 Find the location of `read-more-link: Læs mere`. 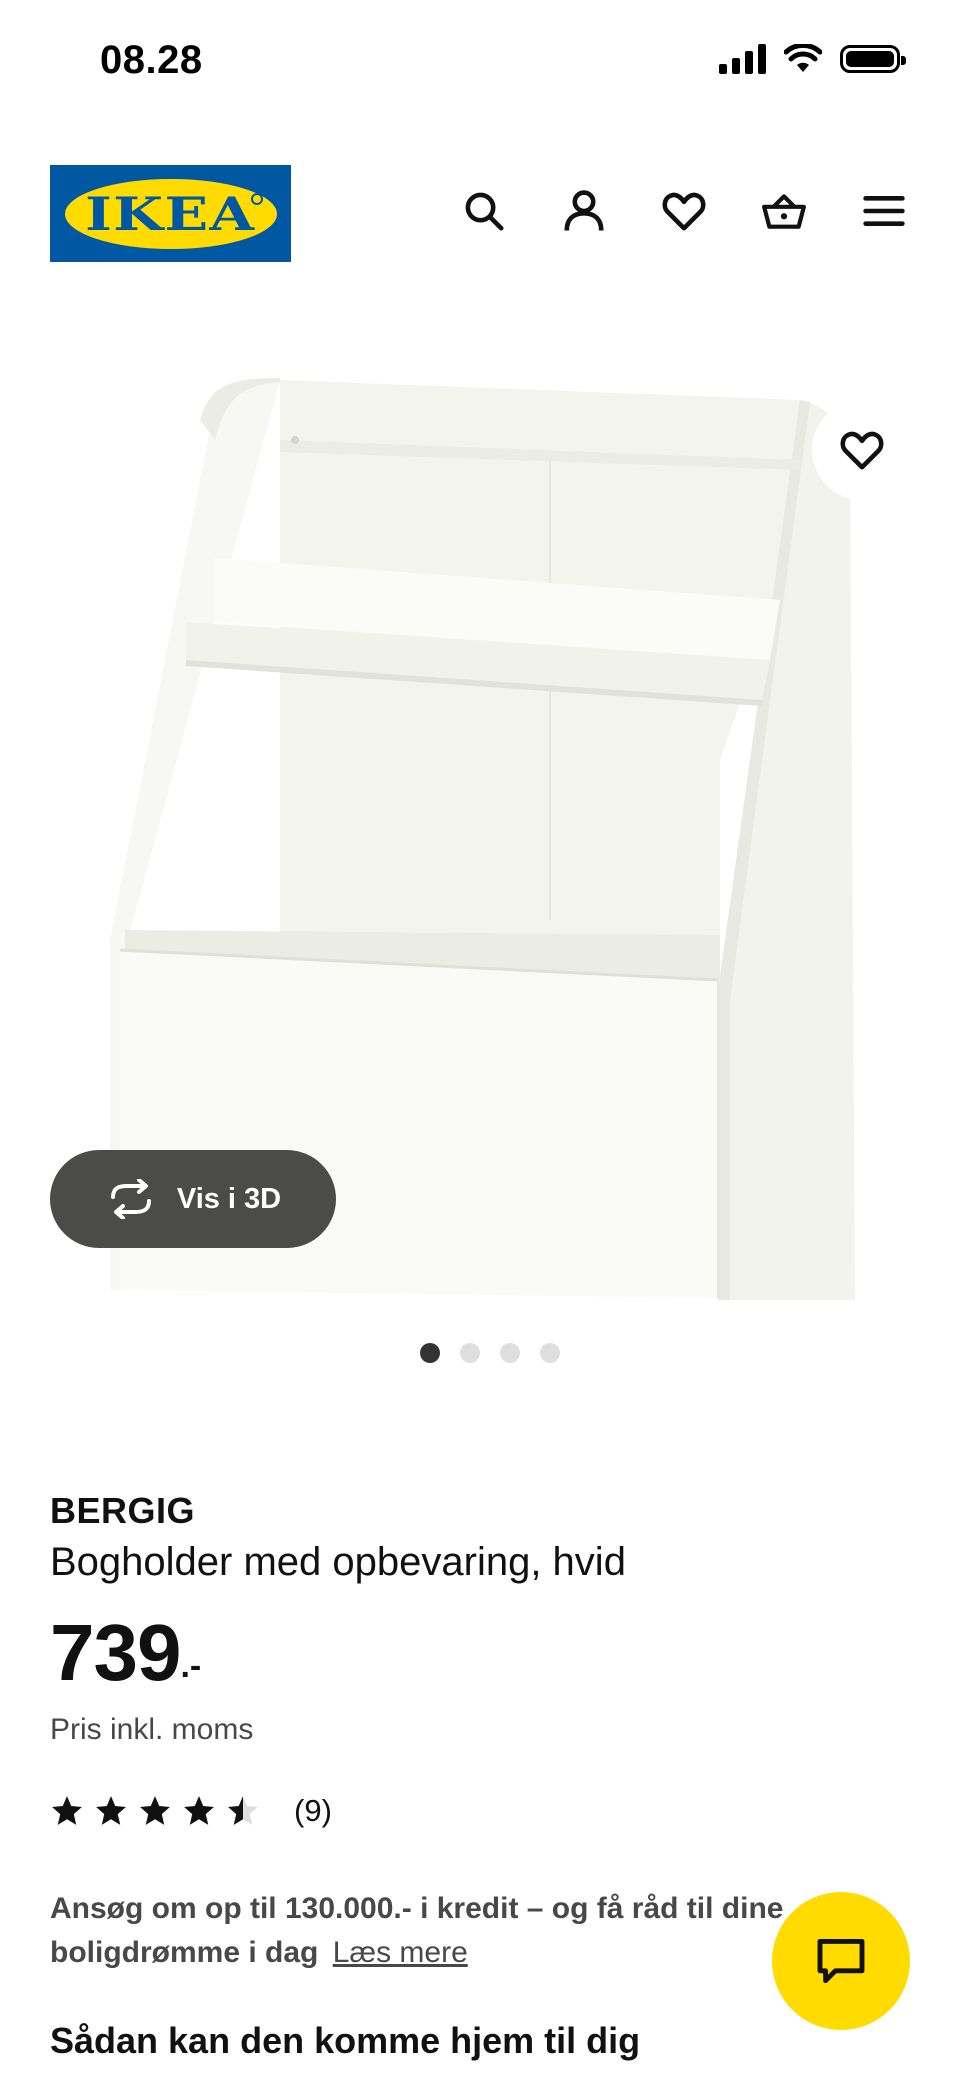

read-more-link: Læs mere is located at coordinates (400, 1952).